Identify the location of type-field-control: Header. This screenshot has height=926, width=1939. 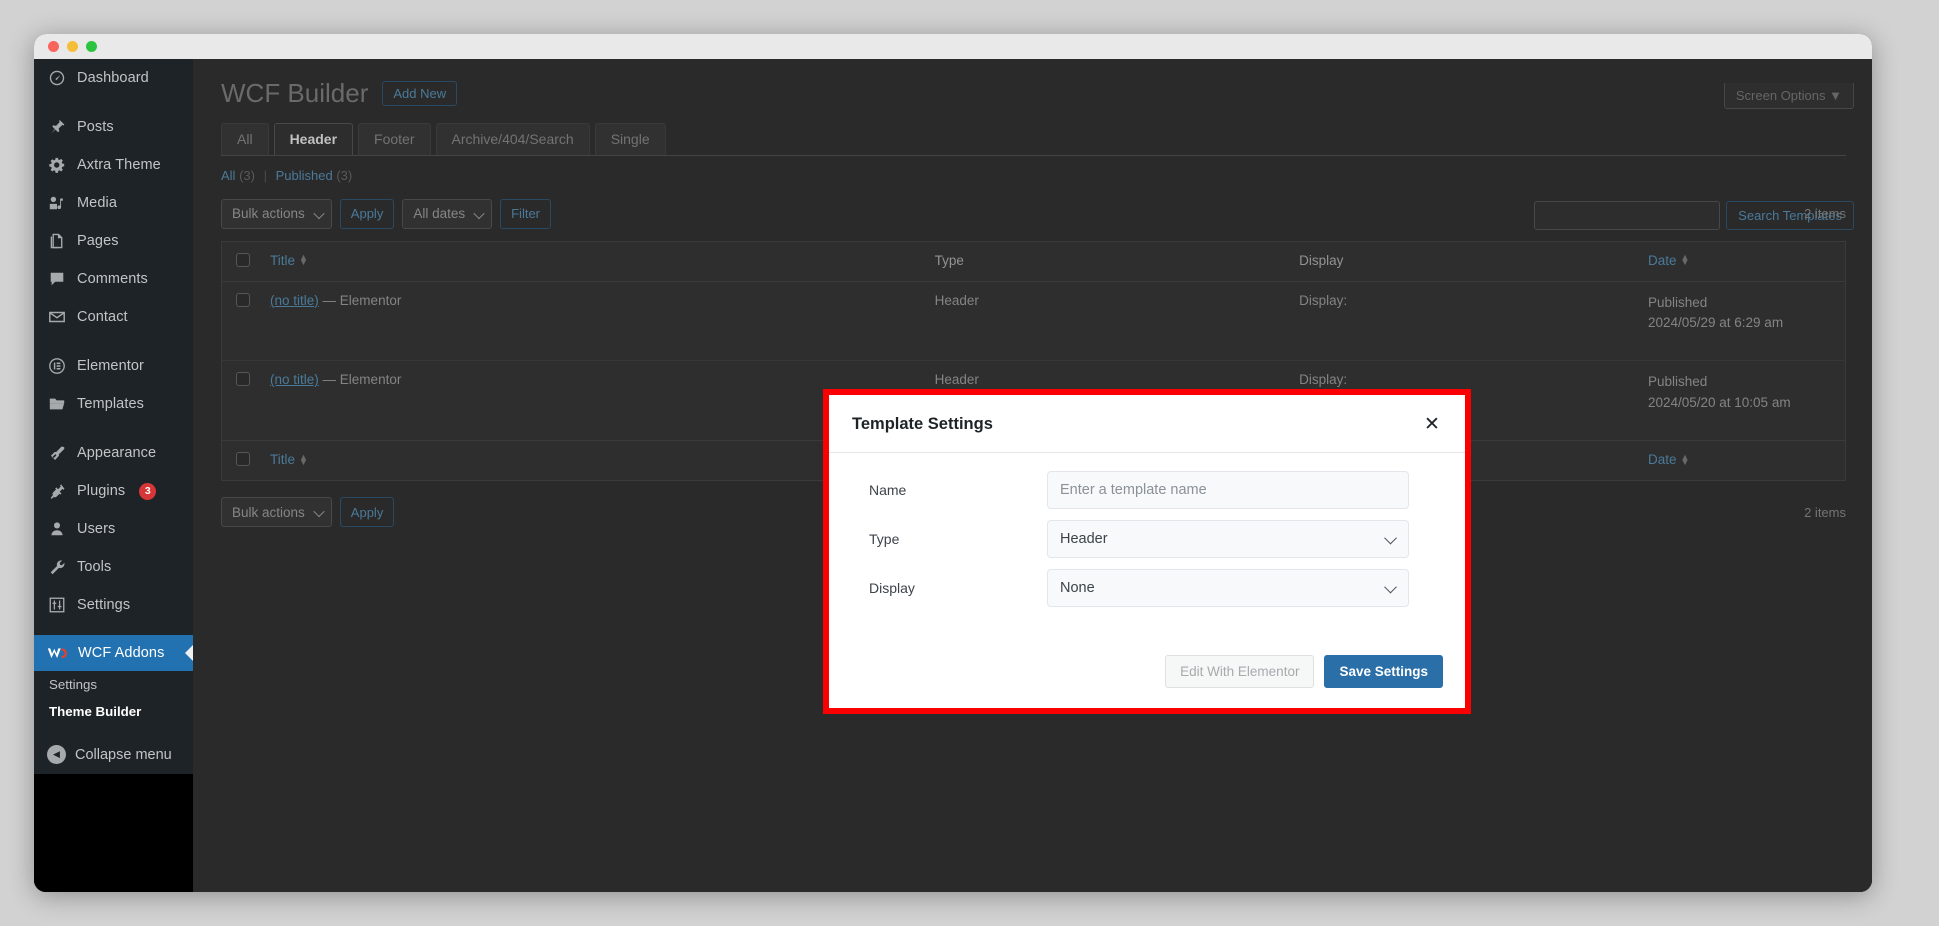
(1228, 539).